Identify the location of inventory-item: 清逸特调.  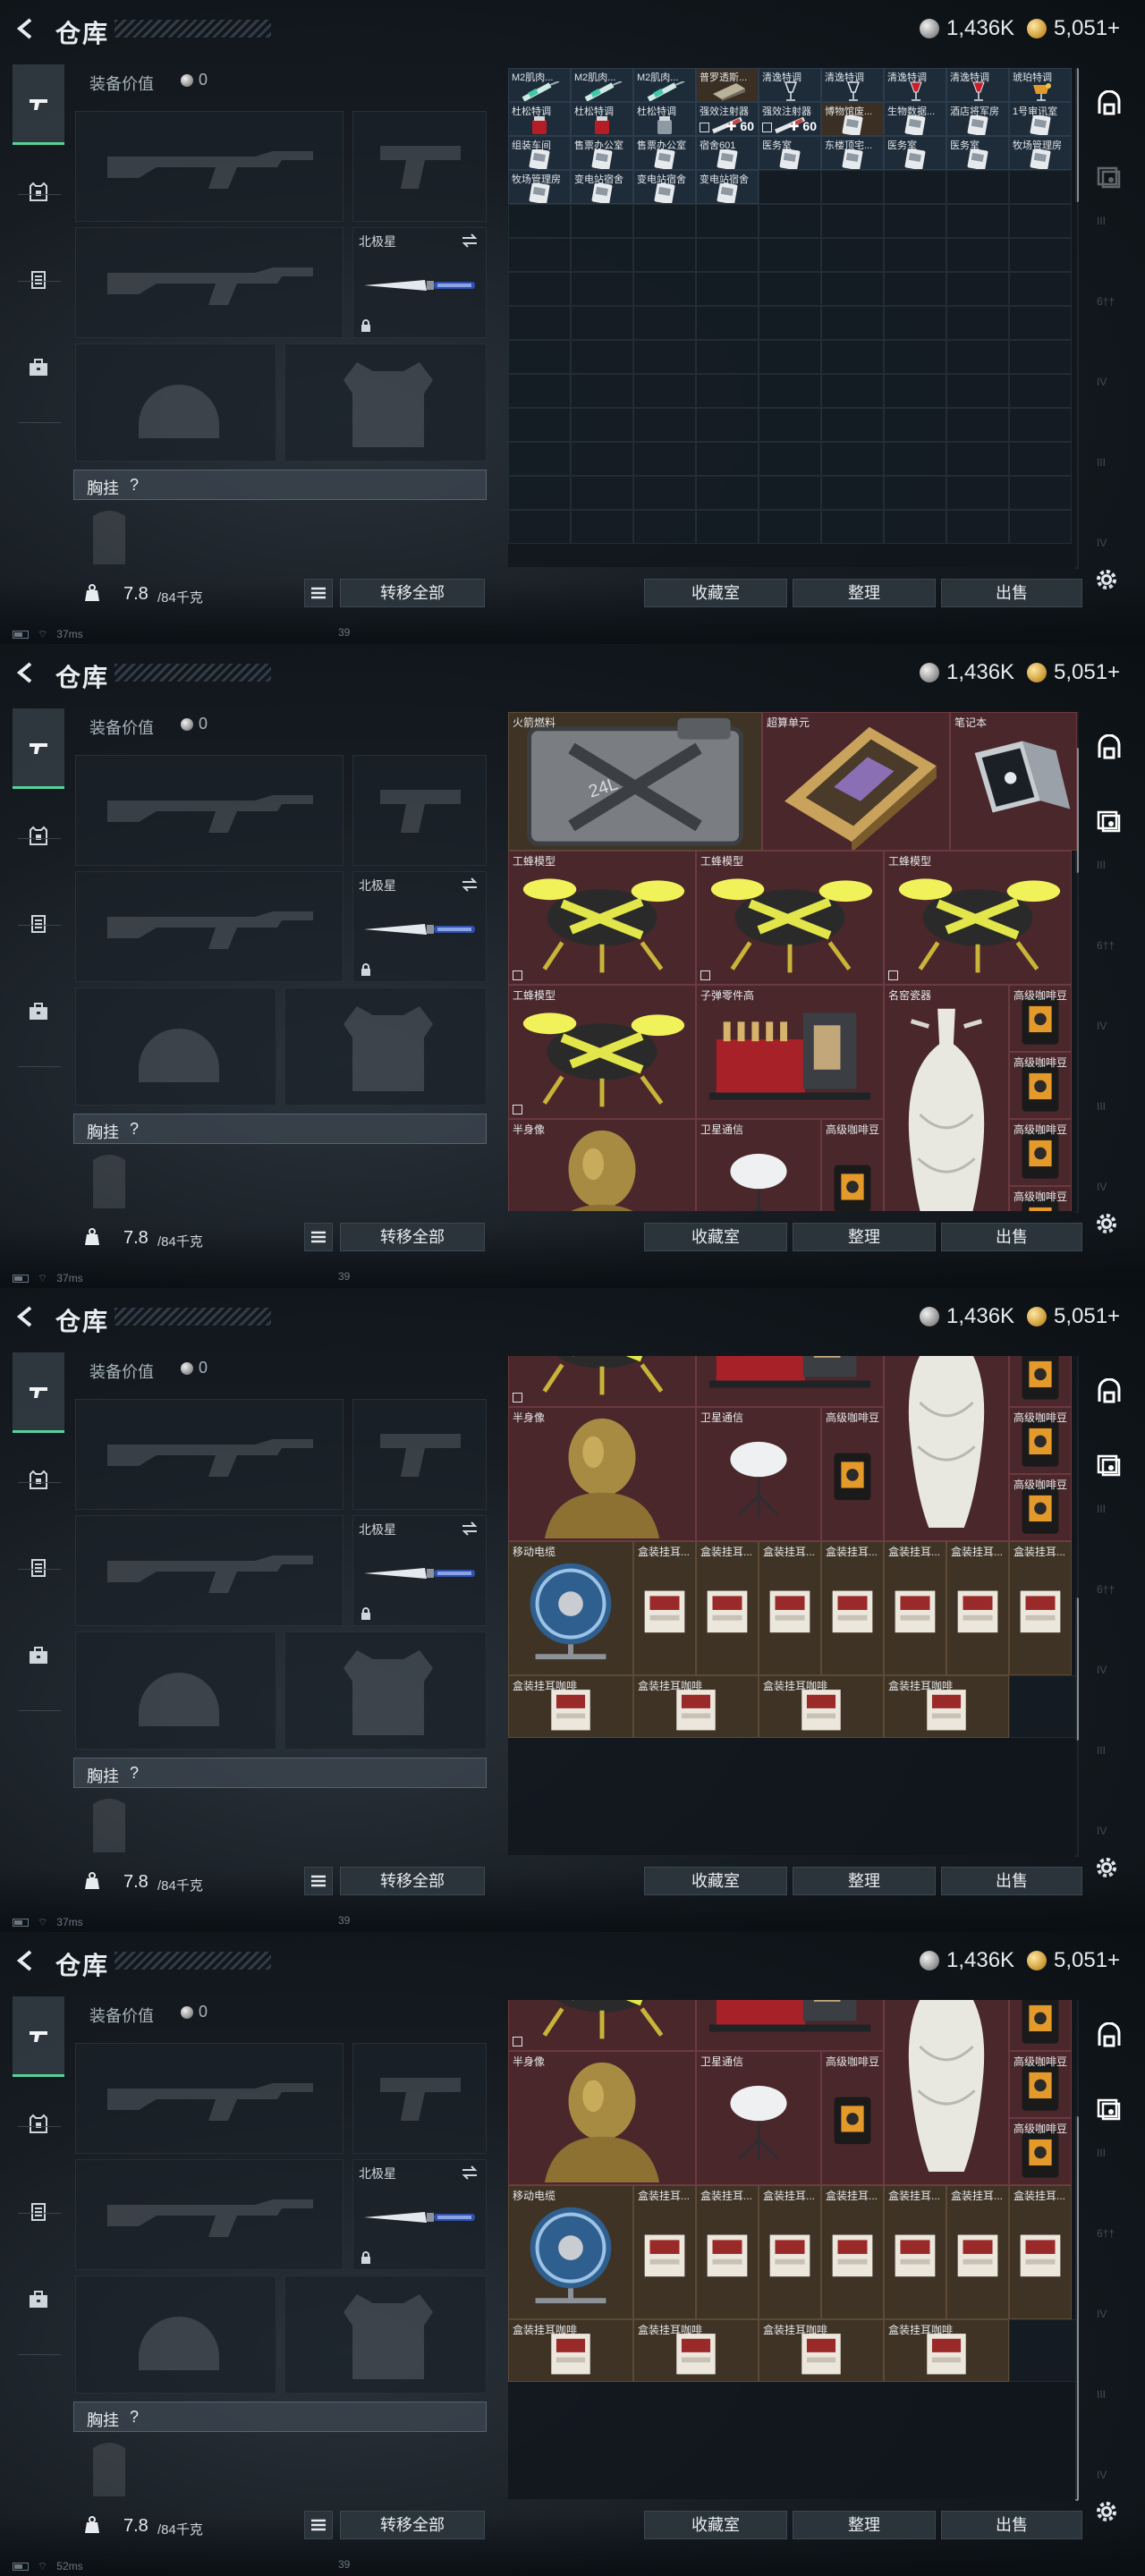
(977, 85).